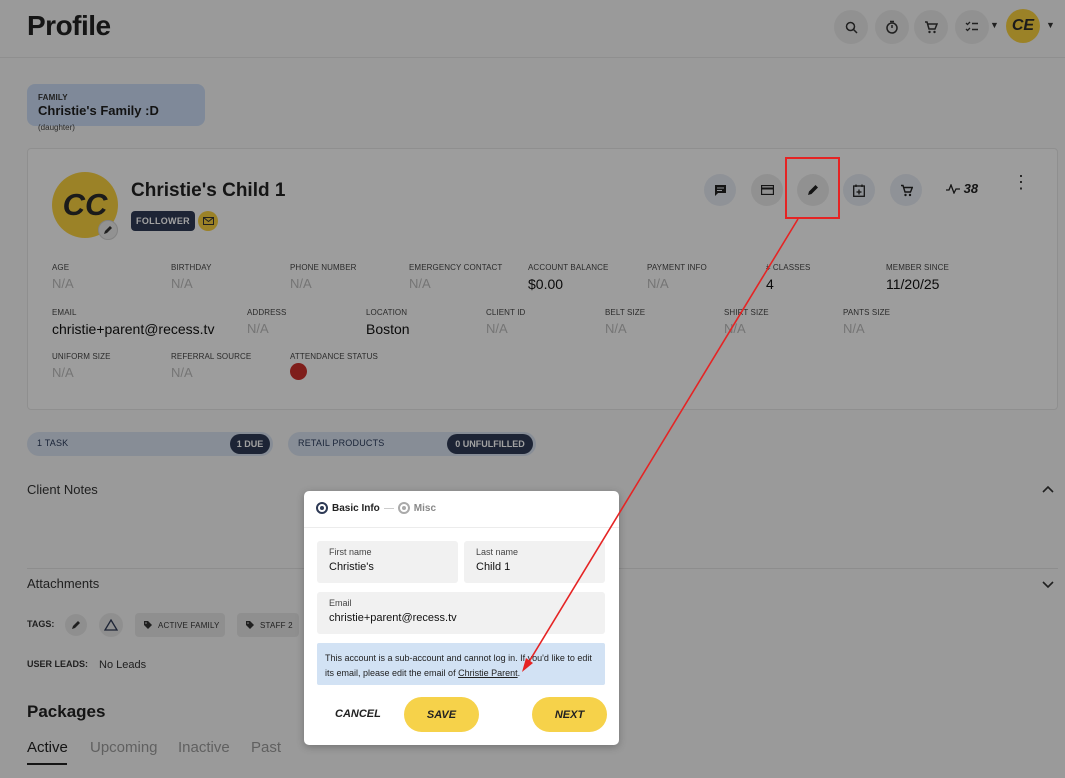 This screenshot has width=1065, height=778. I want to click on unfulfilled-badge: 0 UNFULFILLED, so click(490, 444).